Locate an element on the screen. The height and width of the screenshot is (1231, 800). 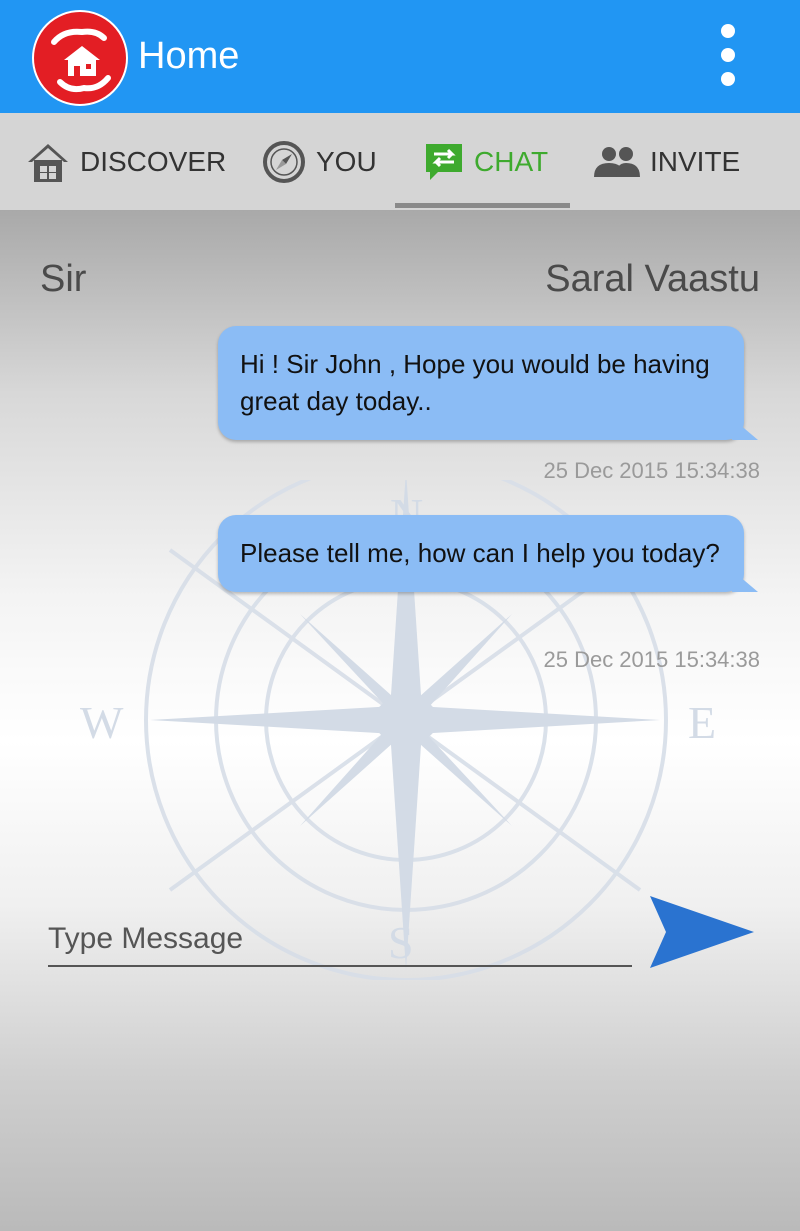
compass-icon is located at coordinates (284, 161).